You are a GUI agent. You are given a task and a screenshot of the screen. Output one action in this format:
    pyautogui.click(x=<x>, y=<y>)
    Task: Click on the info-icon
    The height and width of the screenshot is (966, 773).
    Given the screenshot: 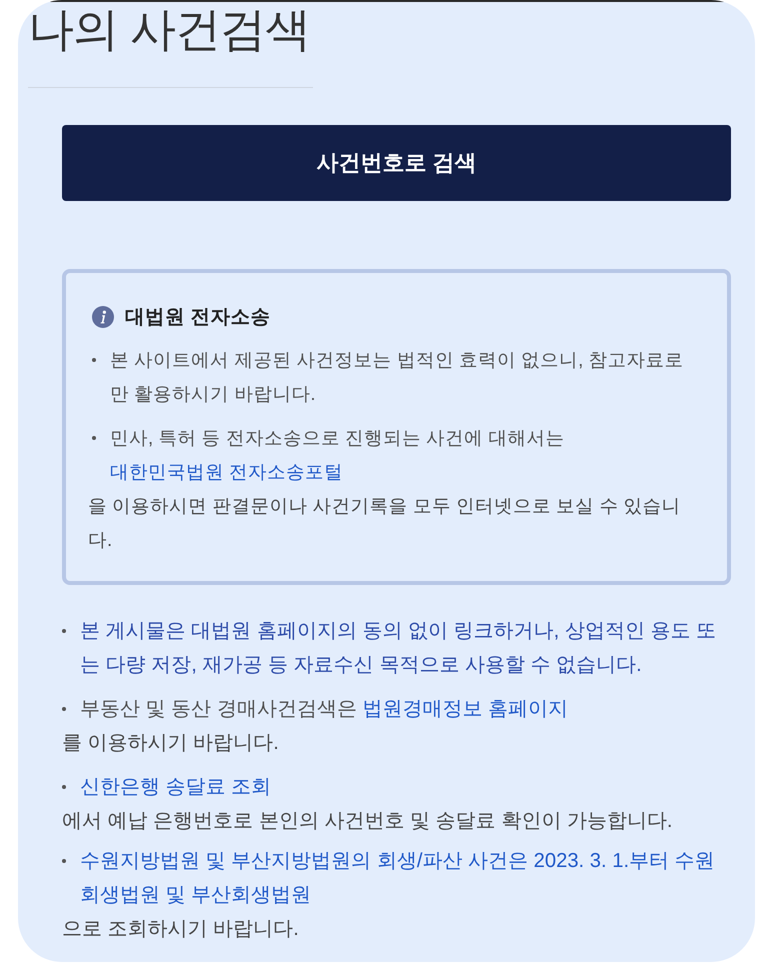 What is the action you would take?
    pyautogui.click(x=103, y=317)
    